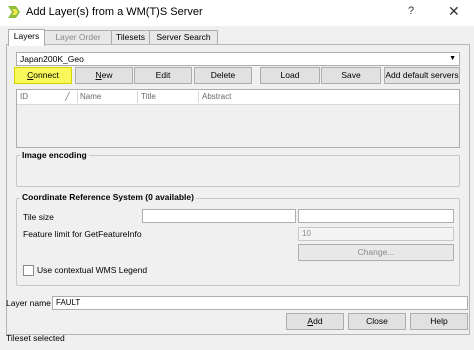 This screenshot has height=350, width=474. I want to click on feature-limit-input: 10, so click(376, 234).